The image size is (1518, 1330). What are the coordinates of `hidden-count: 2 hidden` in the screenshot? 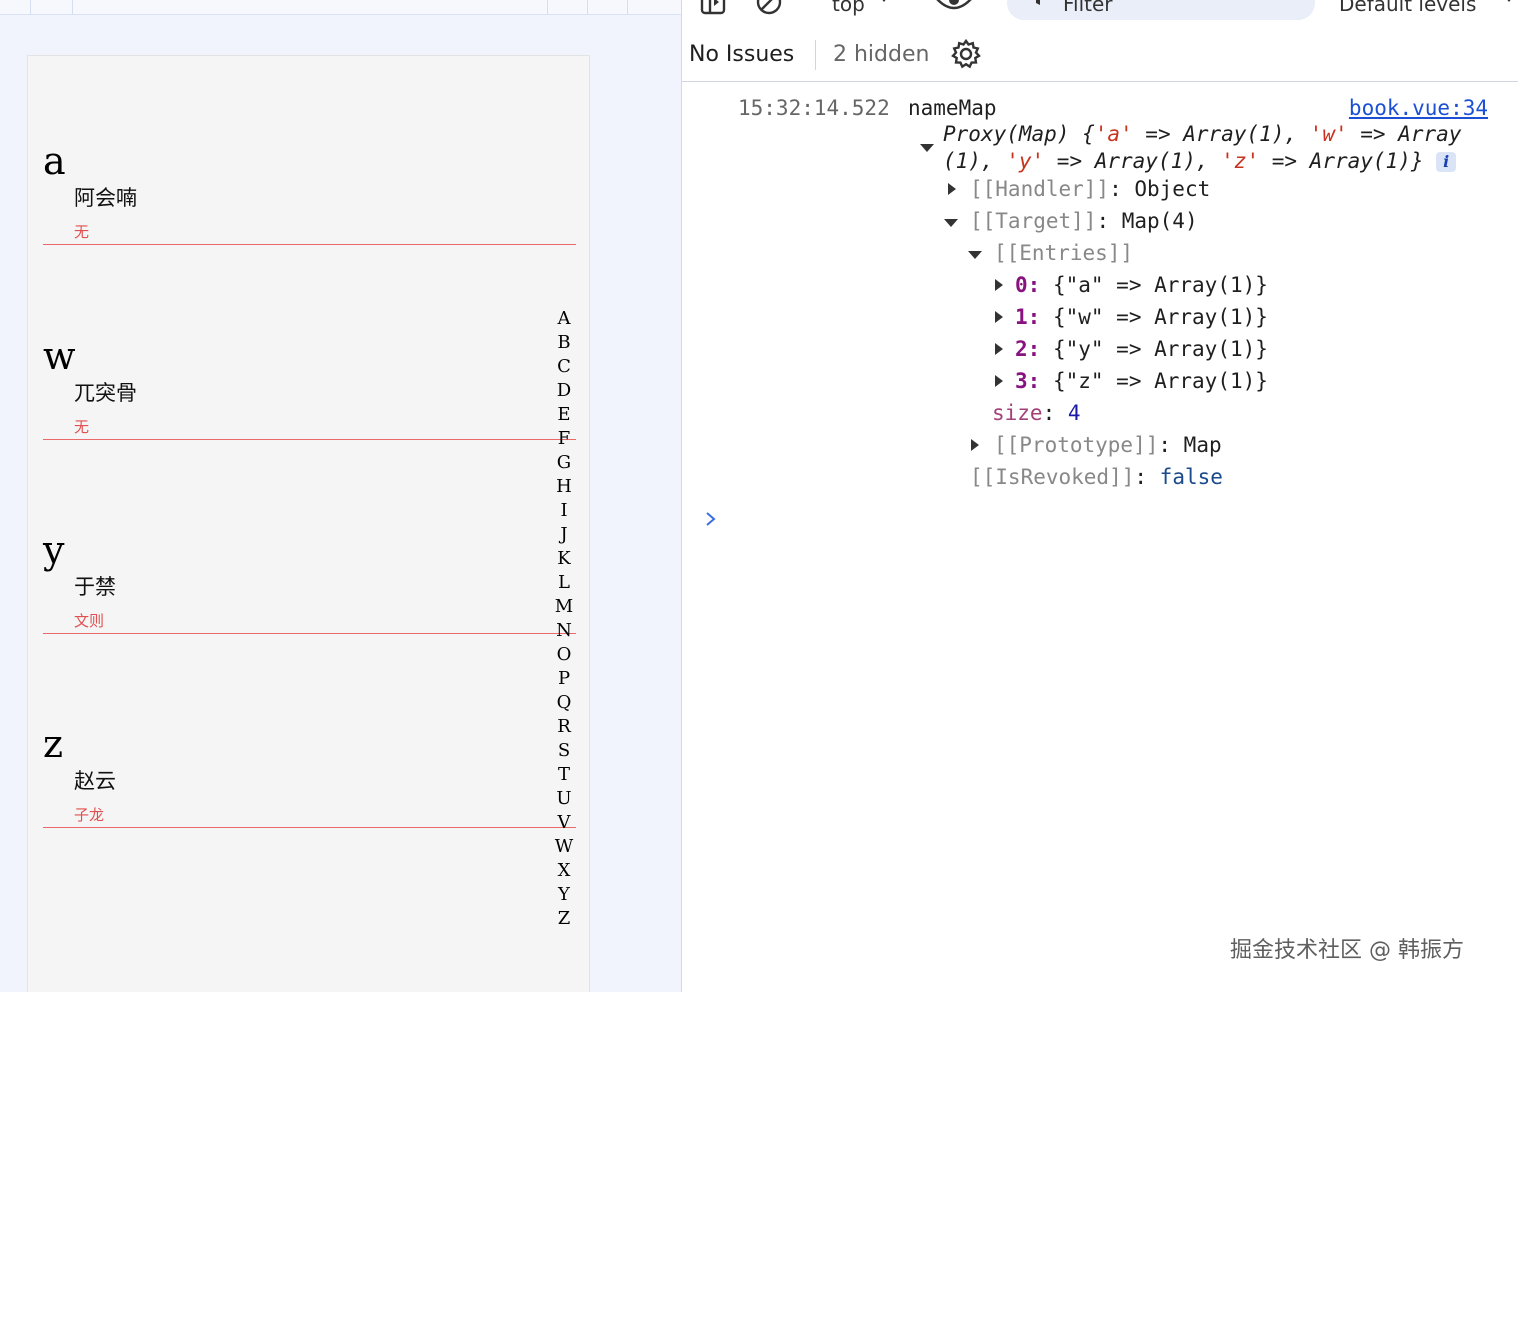 It's located at (881, 55).